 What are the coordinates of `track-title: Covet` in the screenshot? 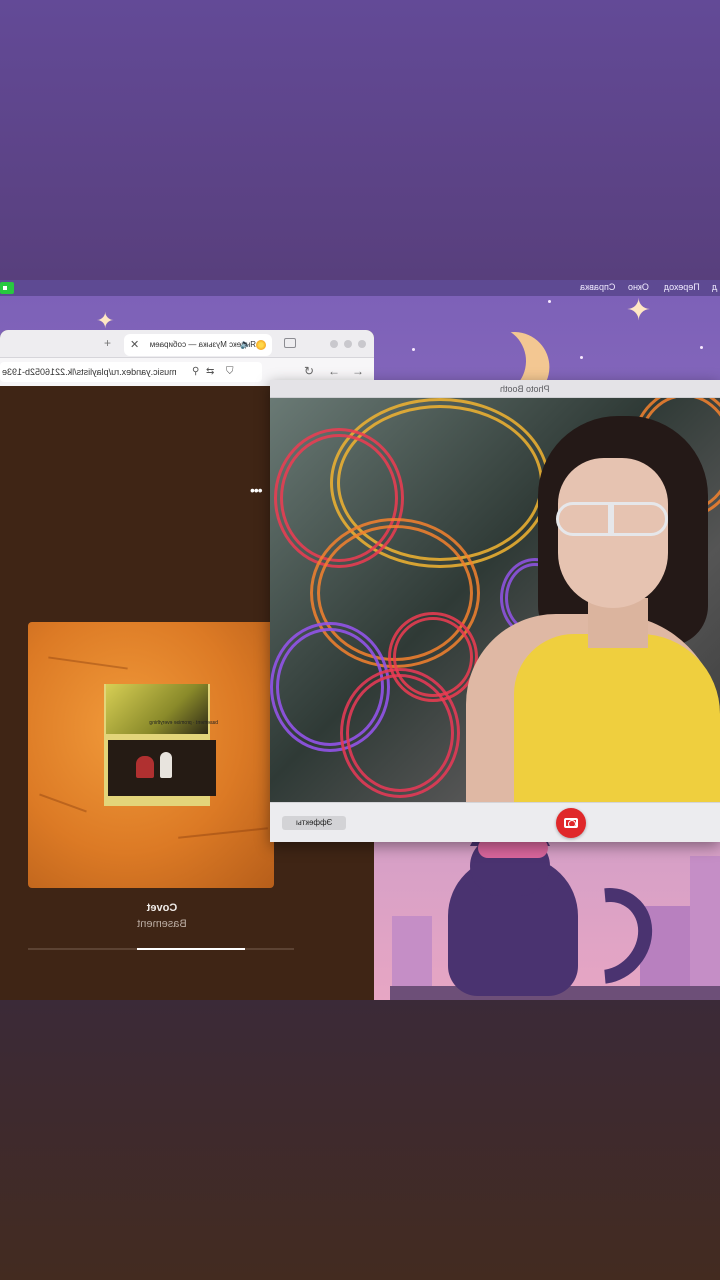 It's located at (162, 908).